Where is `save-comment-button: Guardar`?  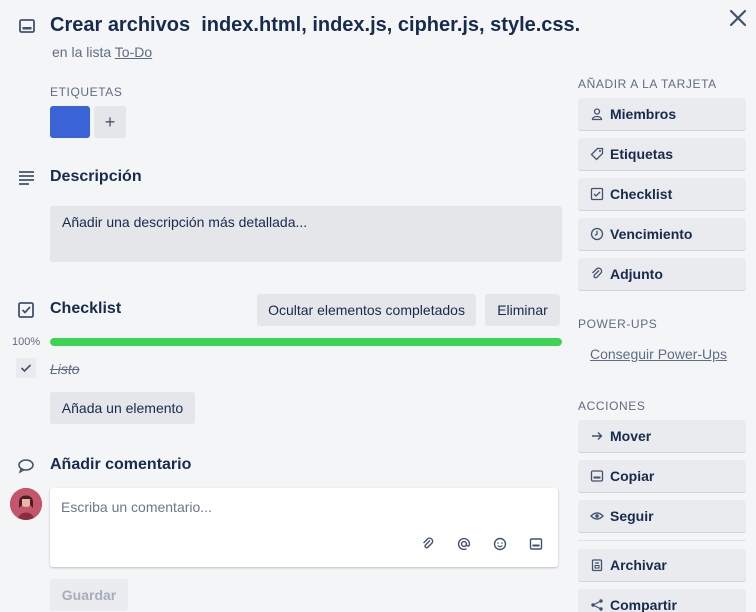 save-comment-button: Guardar is located at coordinates (89, 595).